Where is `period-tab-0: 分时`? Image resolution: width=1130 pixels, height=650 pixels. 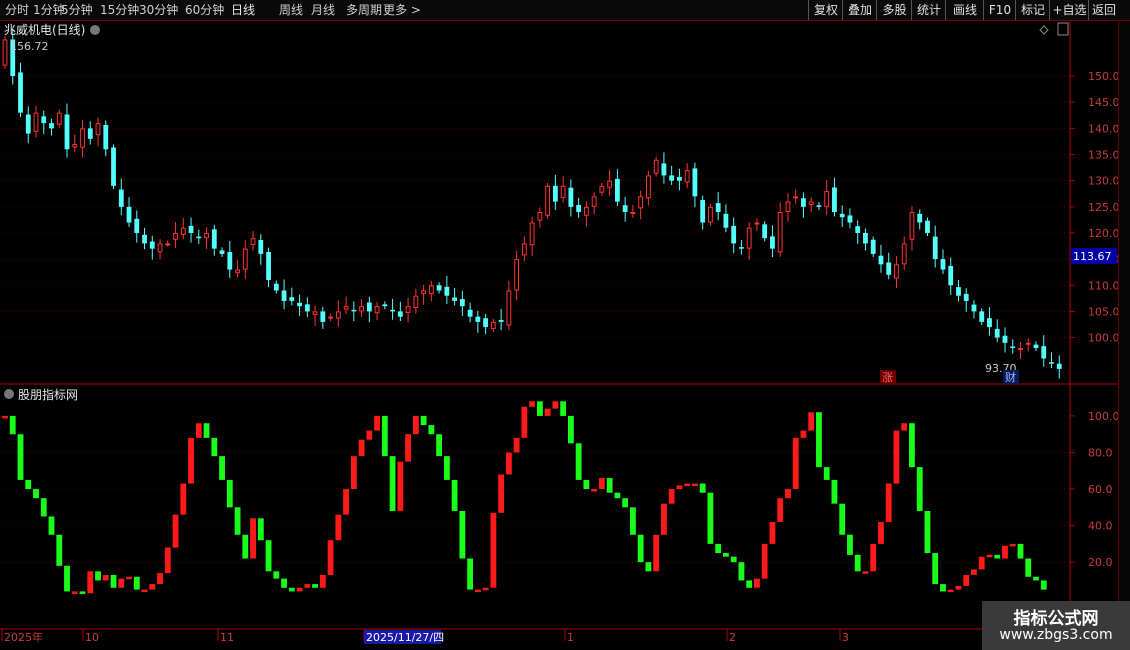 period-tab-0: 分时 is located at coordinates (17, 10).